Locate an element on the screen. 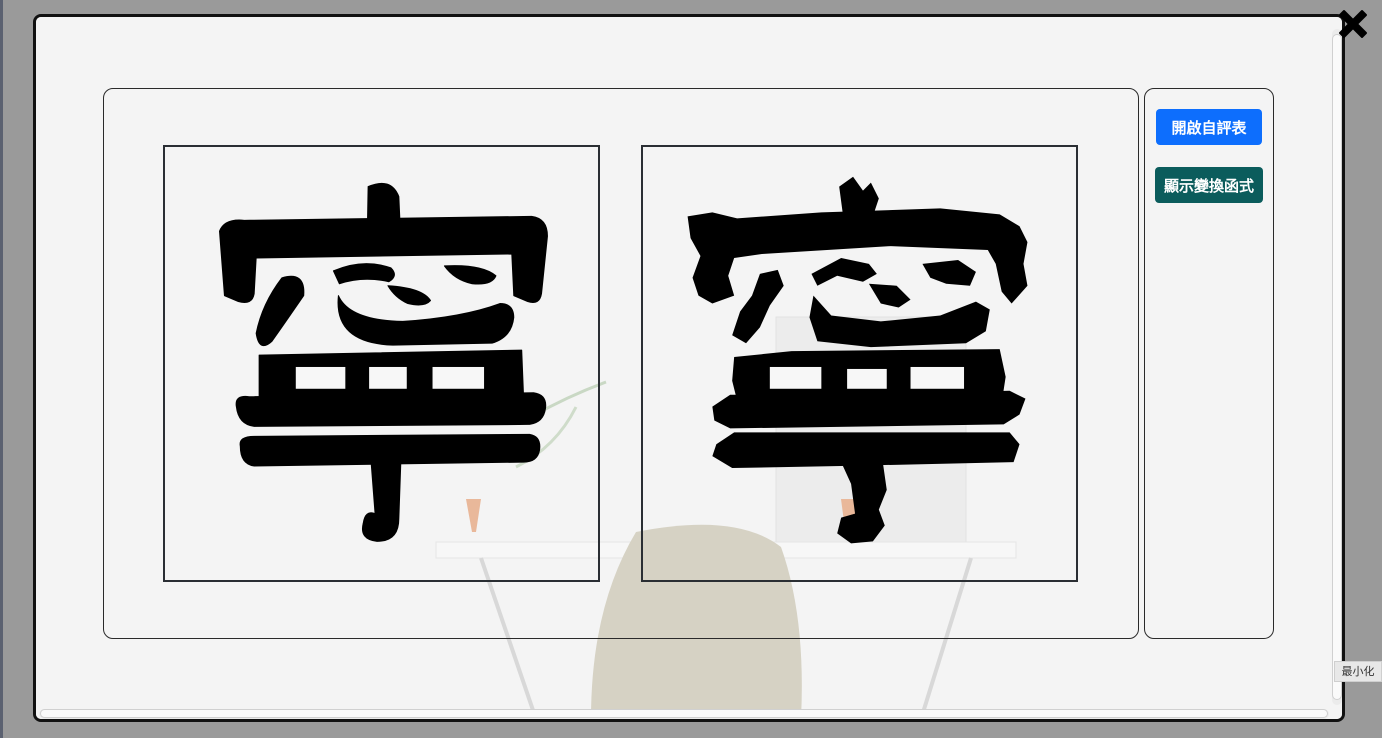 Image resolution: width=1382 pixels, height=738 pixels. show-transform-function-button: 顯示變換函式 is located at coordinates (1209, 185).